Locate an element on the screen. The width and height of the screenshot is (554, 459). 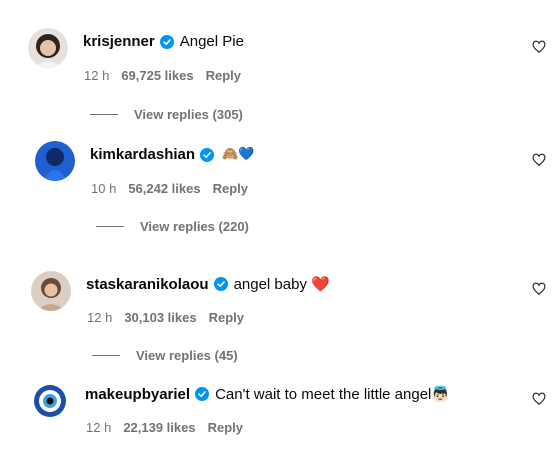
comment-text: 🙈💙 is located at coordinates (238, 154).